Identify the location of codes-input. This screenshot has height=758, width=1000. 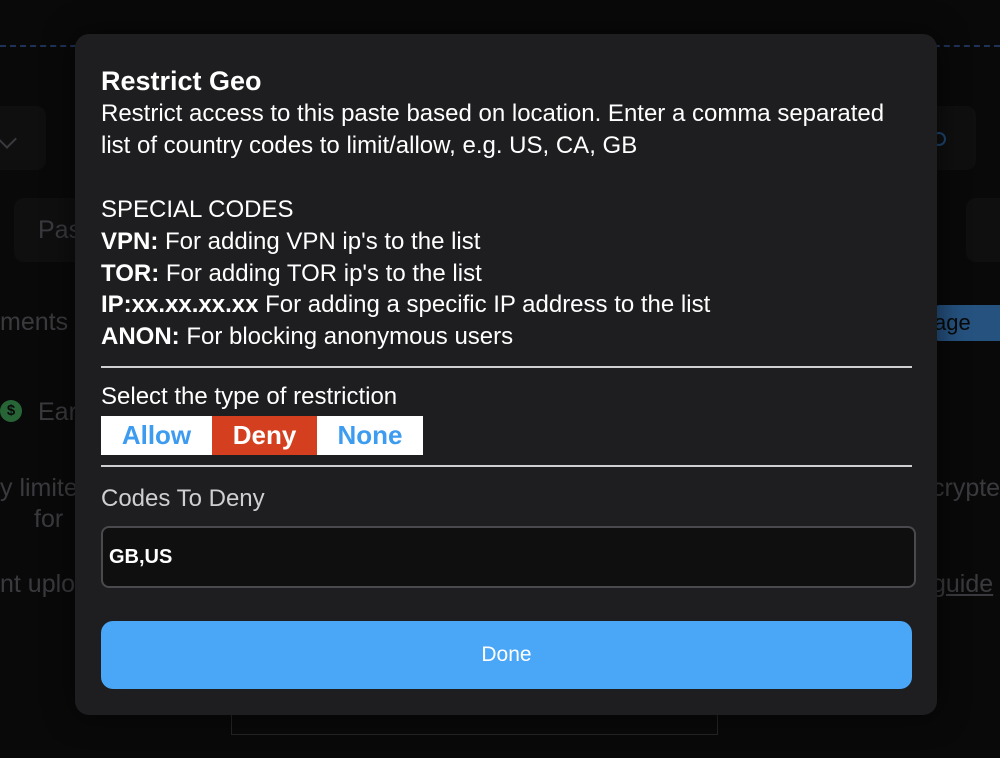
(508, 557).